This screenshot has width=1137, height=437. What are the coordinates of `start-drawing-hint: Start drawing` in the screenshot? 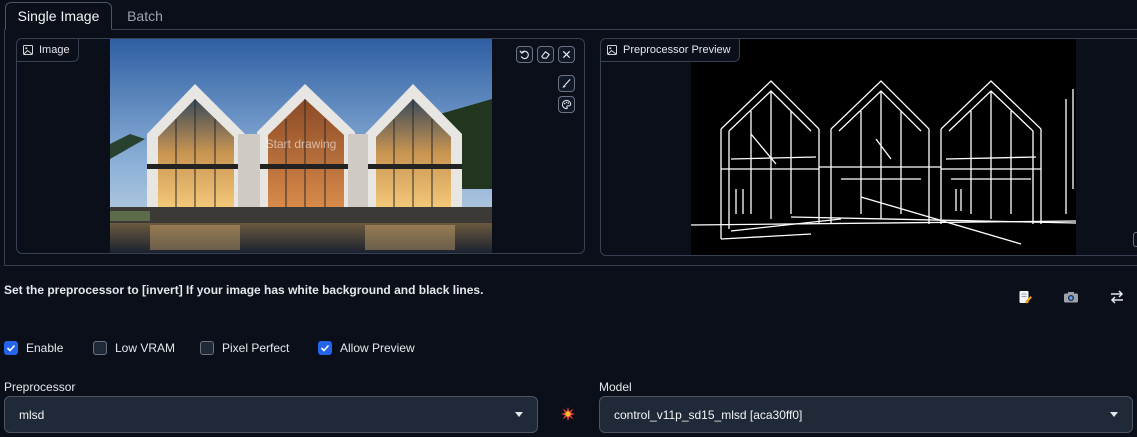 It's located at (301, 144).